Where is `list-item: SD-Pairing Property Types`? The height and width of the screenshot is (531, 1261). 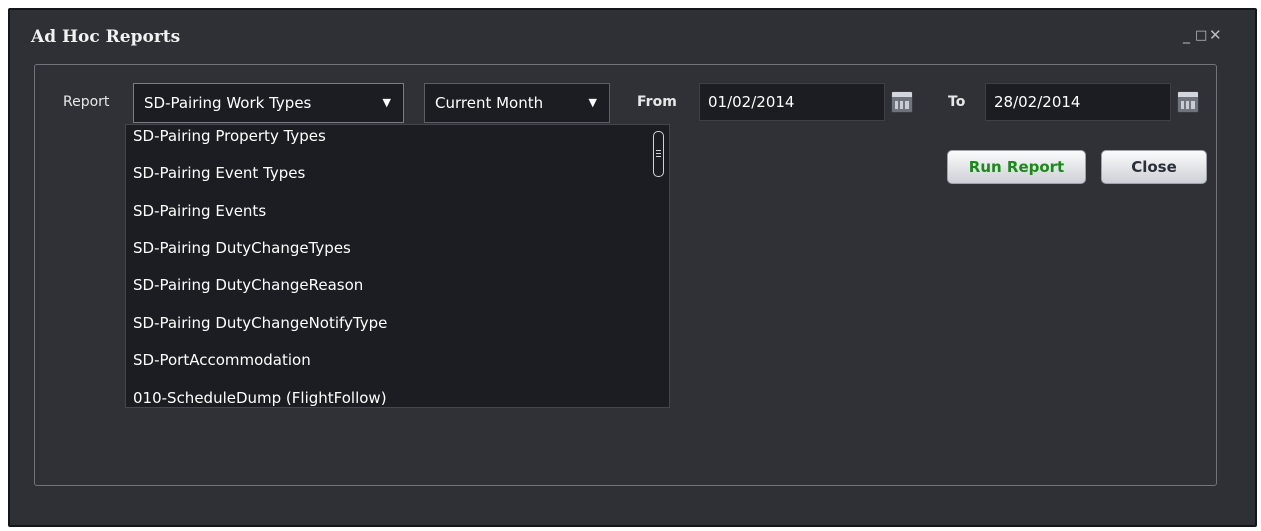 list-item: SD-Pairing Property Types is located at coordinates (229, 136).